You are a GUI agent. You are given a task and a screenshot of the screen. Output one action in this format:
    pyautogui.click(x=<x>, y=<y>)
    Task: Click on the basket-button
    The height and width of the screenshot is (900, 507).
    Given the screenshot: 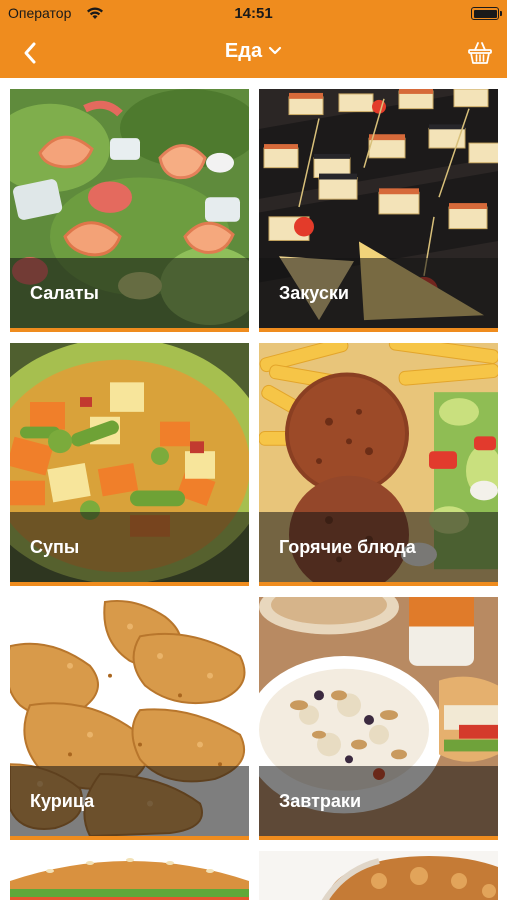 What is the action you would take?
    pyautogui.click(x=480, y=53)
    